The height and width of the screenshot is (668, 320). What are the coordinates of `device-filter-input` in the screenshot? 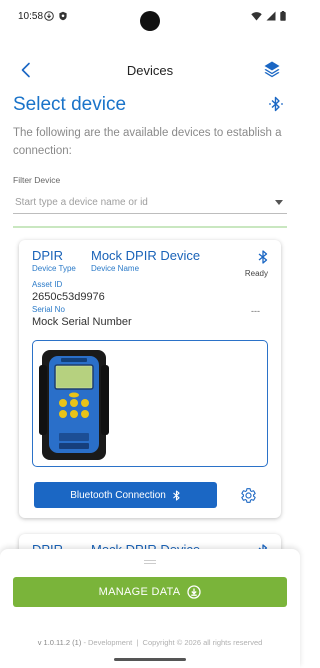 It's located at (150, 203).